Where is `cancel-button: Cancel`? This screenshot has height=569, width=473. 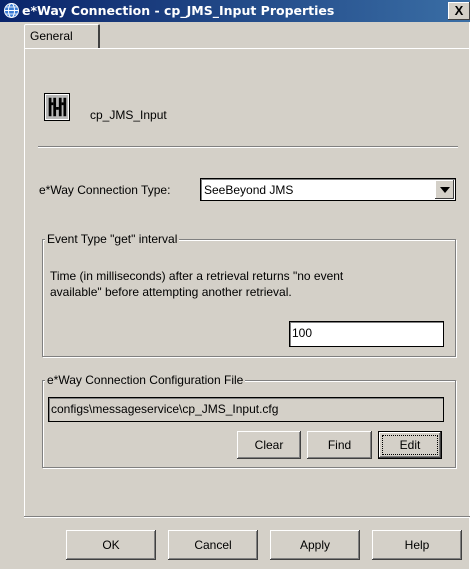
cancel-button: Cancel is located at coordinates (213, 545).